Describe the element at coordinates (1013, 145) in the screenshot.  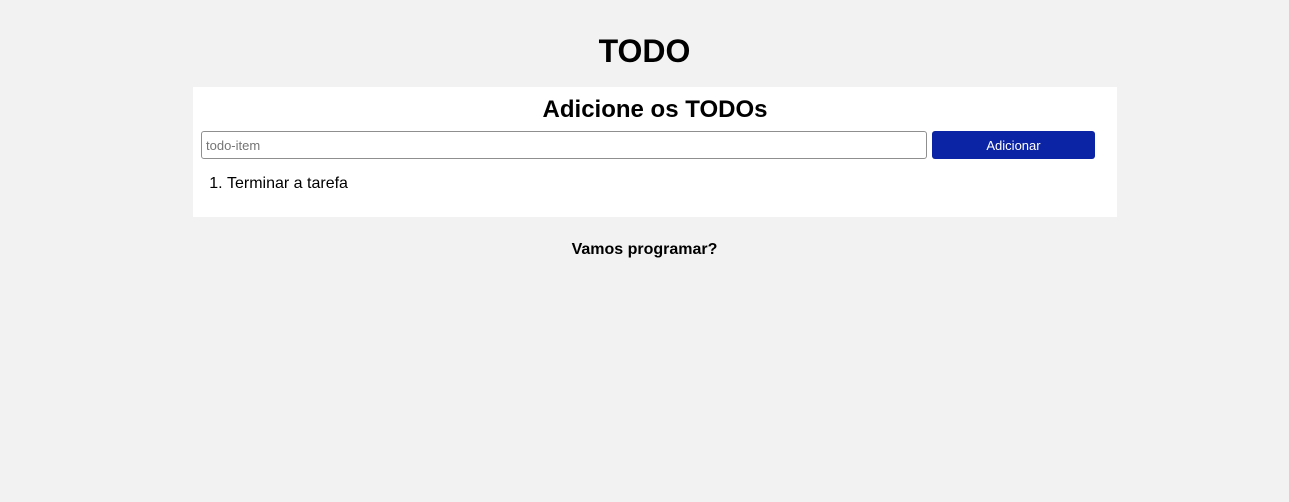
I see `add-button: Adicionar` at that location.